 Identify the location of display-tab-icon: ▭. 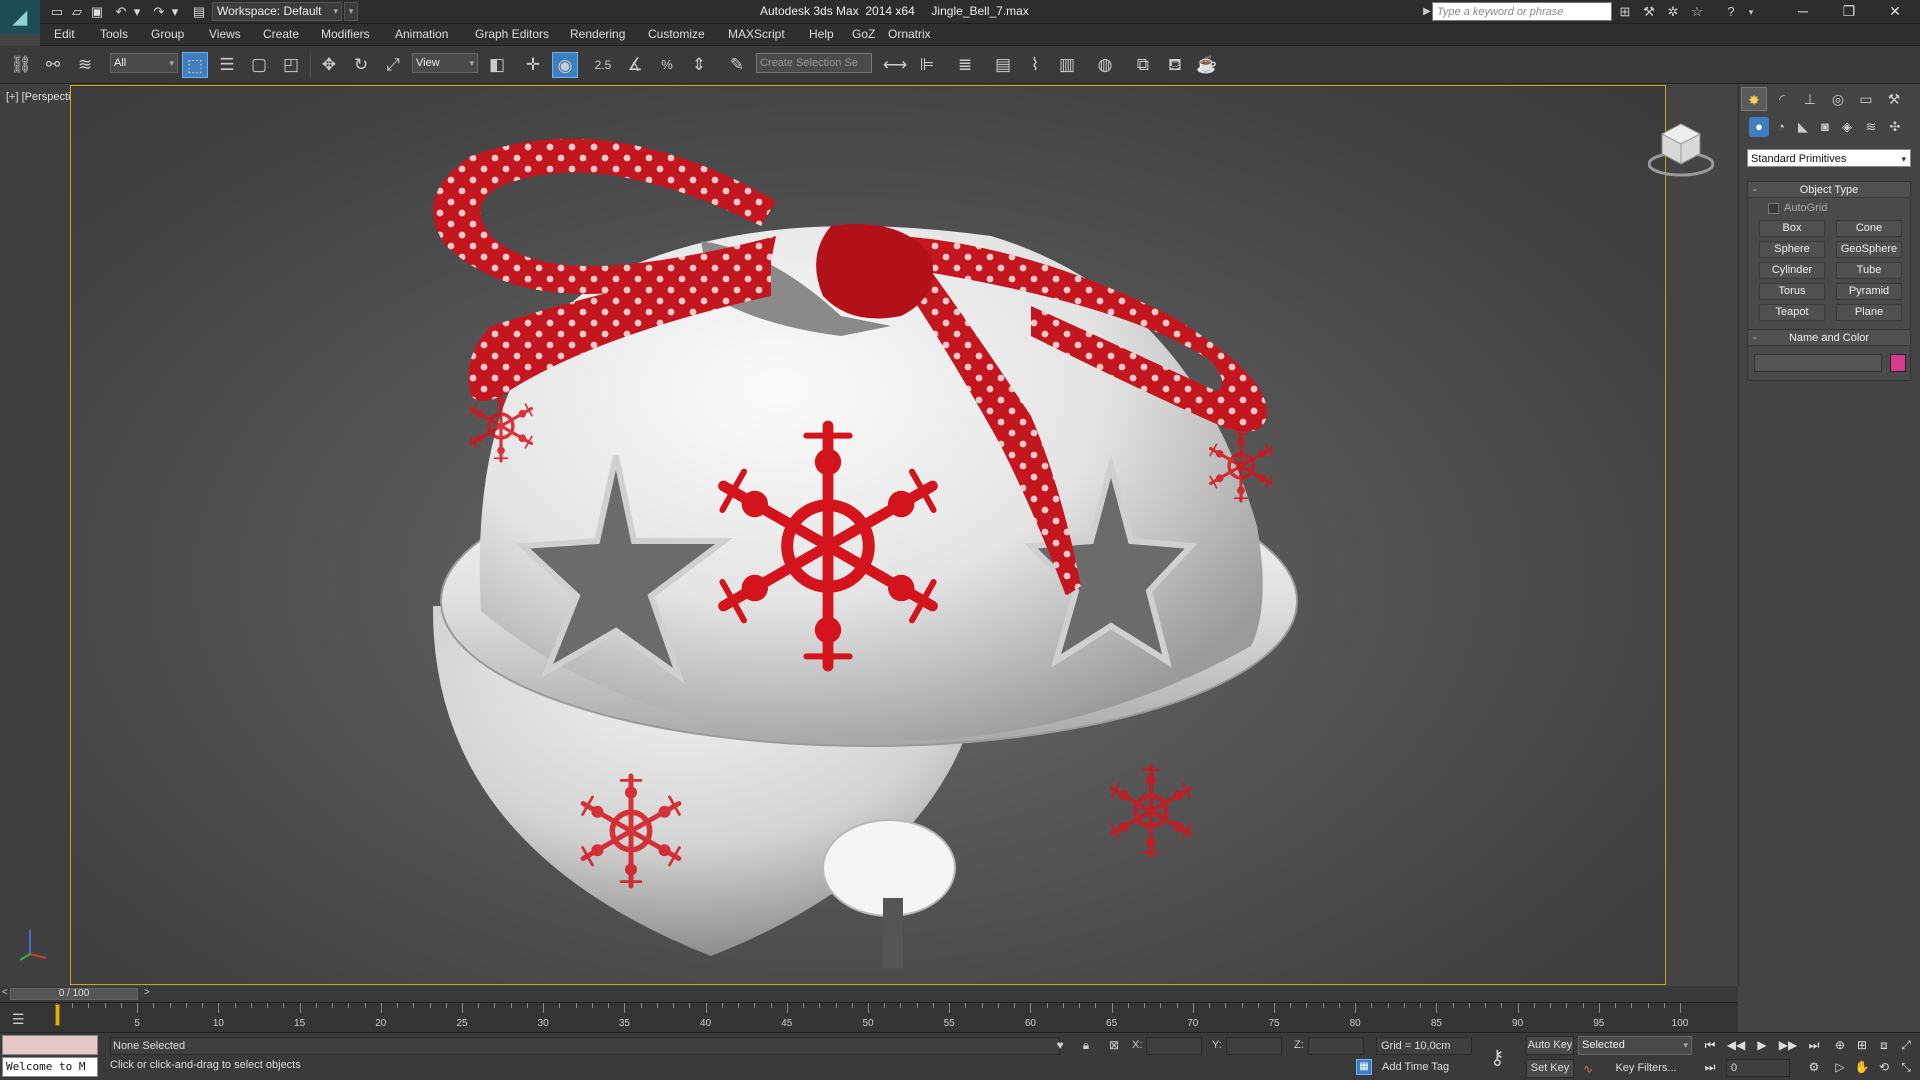
(1866, 99).